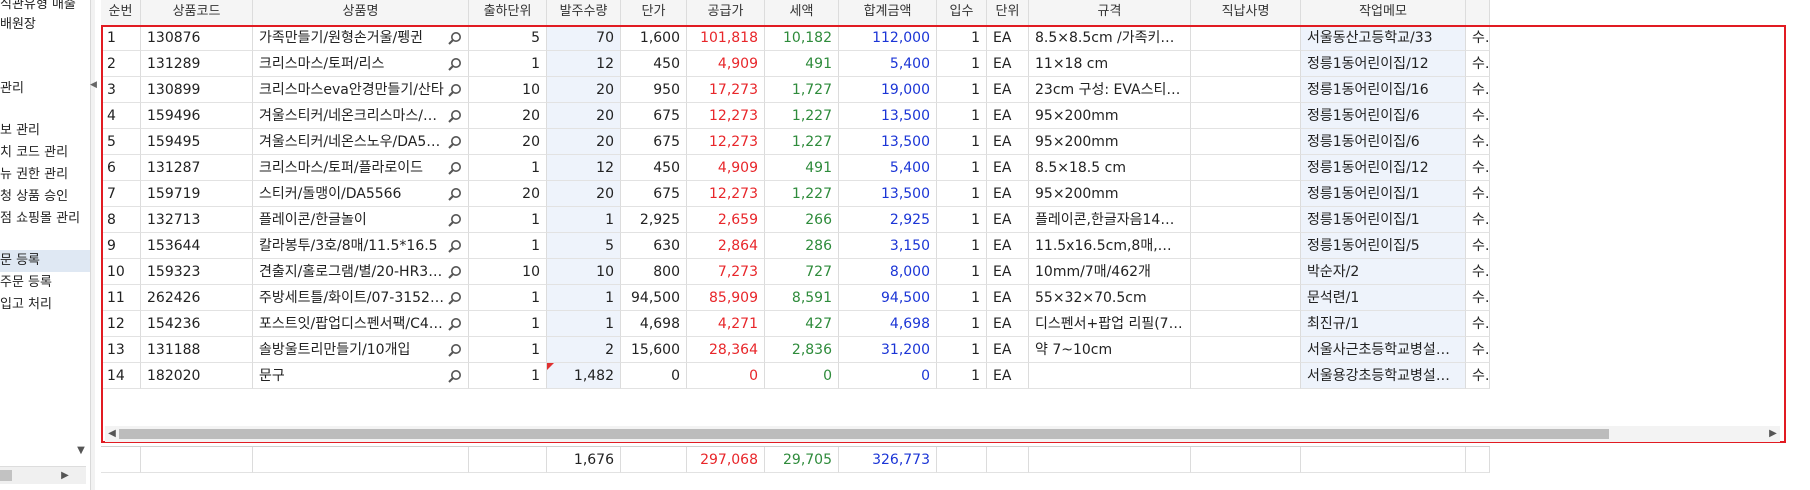 This screenshot has height=490, width=1810. What do you see at coordinates (197, 246) in the screenshot?
I see `cell-code: 153644` at bounding box center [197, 246].